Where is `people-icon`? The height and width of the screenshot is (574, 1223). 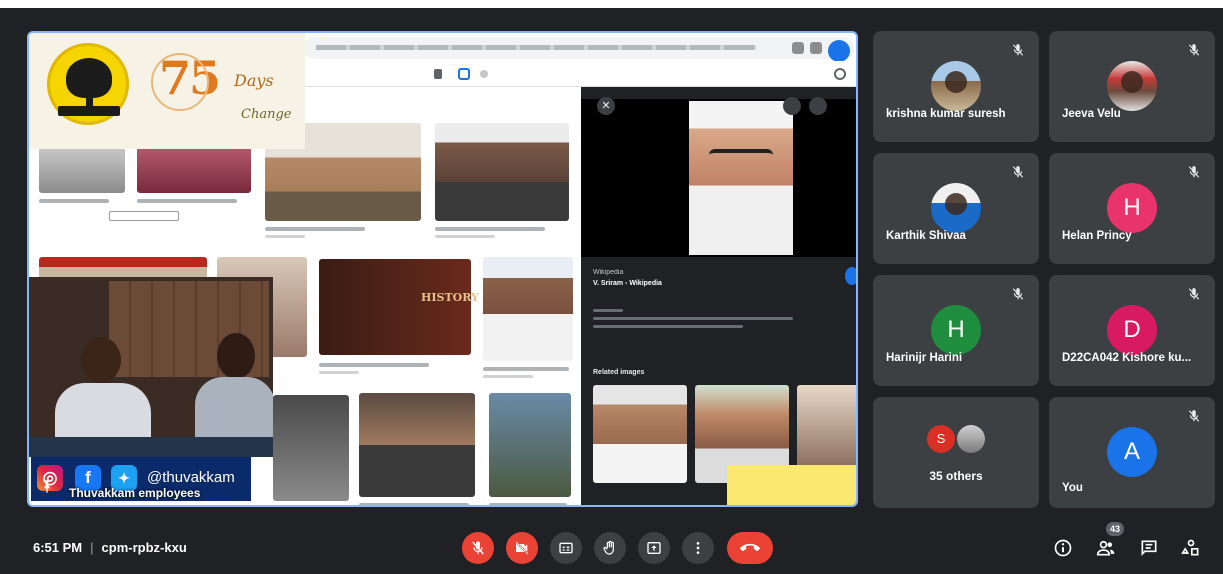
people-icon is located at coordinates (1105, 548).